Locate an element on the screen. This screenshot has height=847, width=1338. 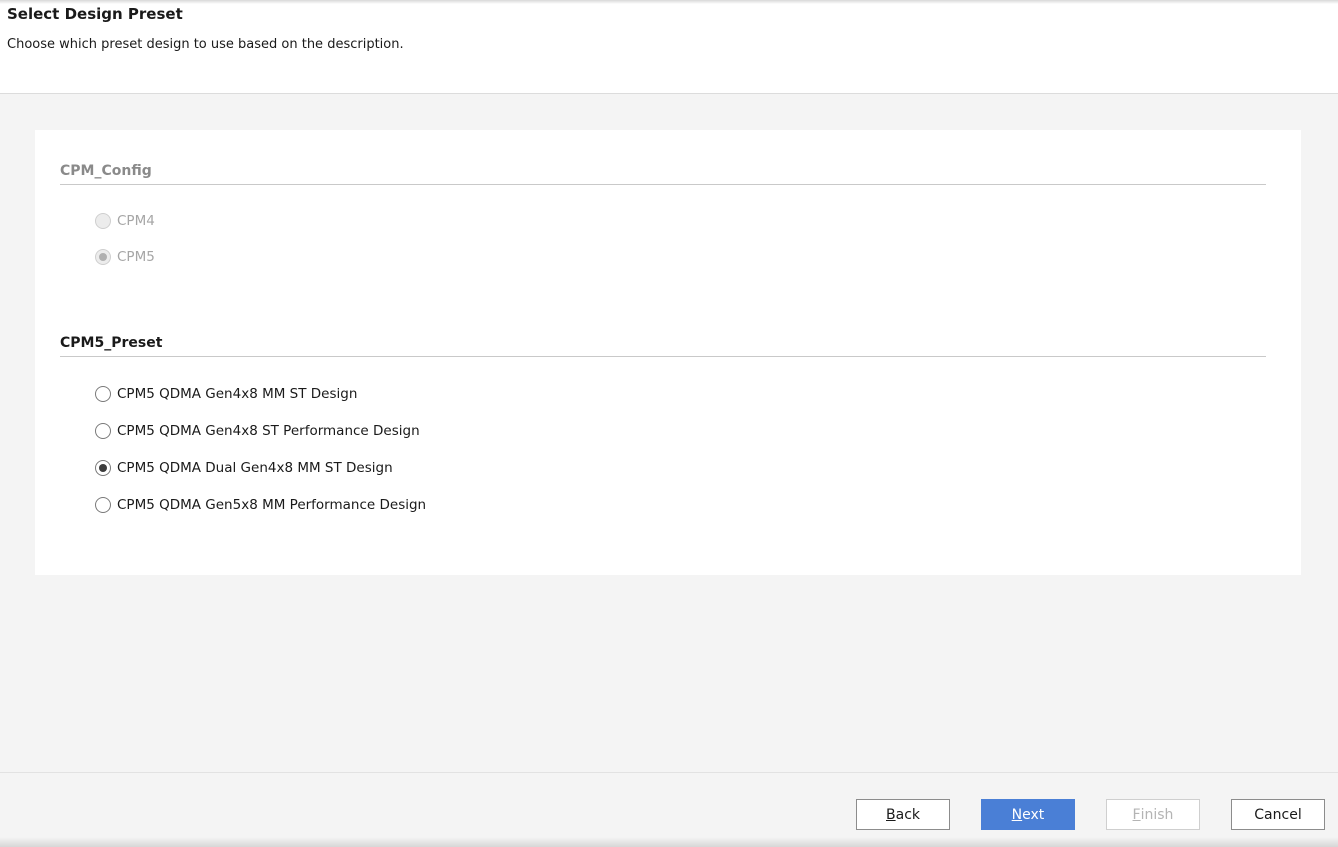
radio-label: CPM5 QDMA Gen5x8 MM Performance Design is located at coordinates (272, 505).